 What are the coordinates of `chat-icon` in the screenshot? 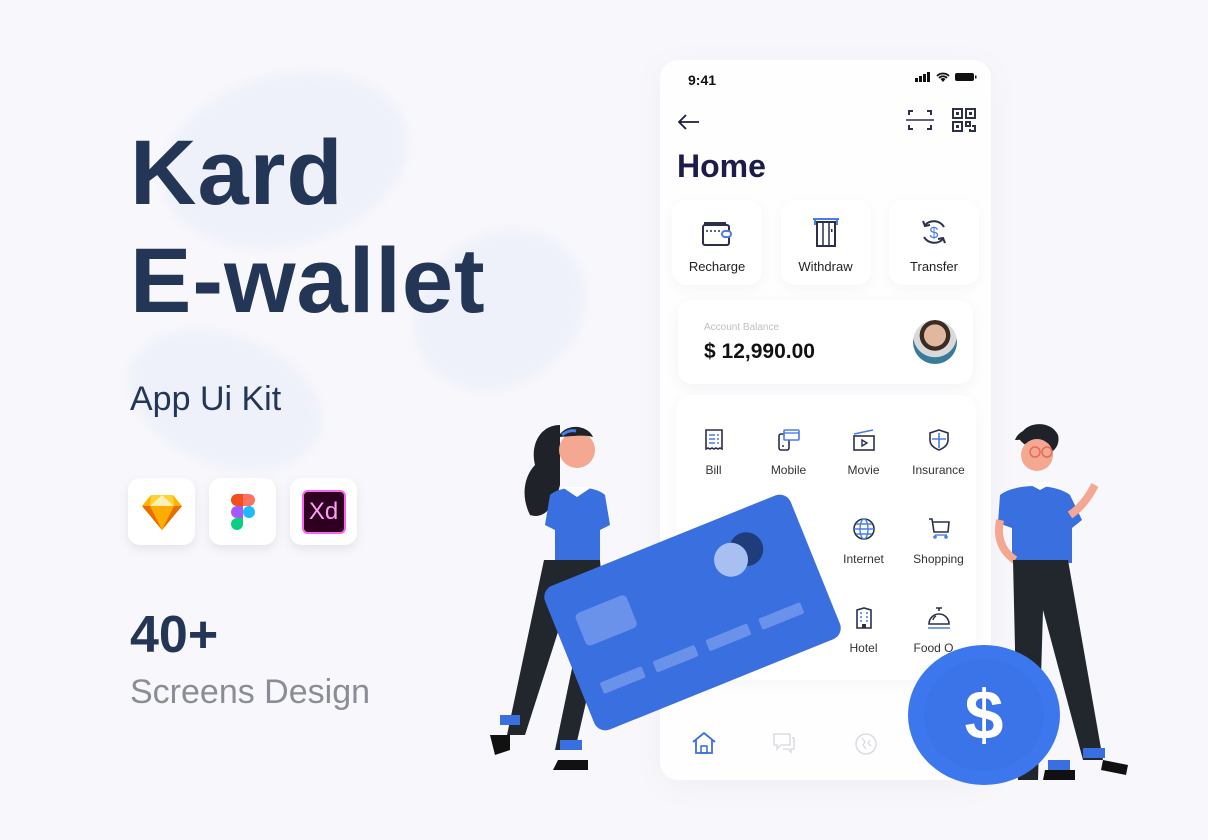 It's located at (784, 743).